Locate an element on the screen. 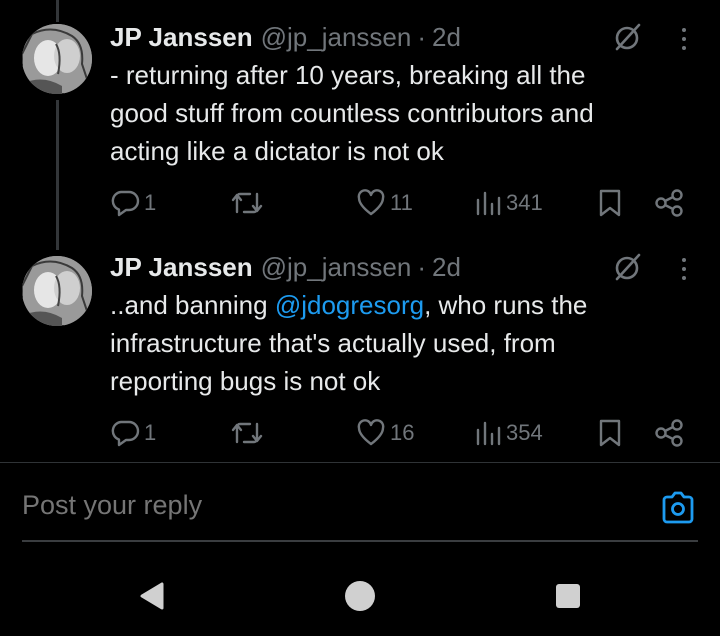  tweet-actions: 1 16 354 is located at coordinates (360, 433).